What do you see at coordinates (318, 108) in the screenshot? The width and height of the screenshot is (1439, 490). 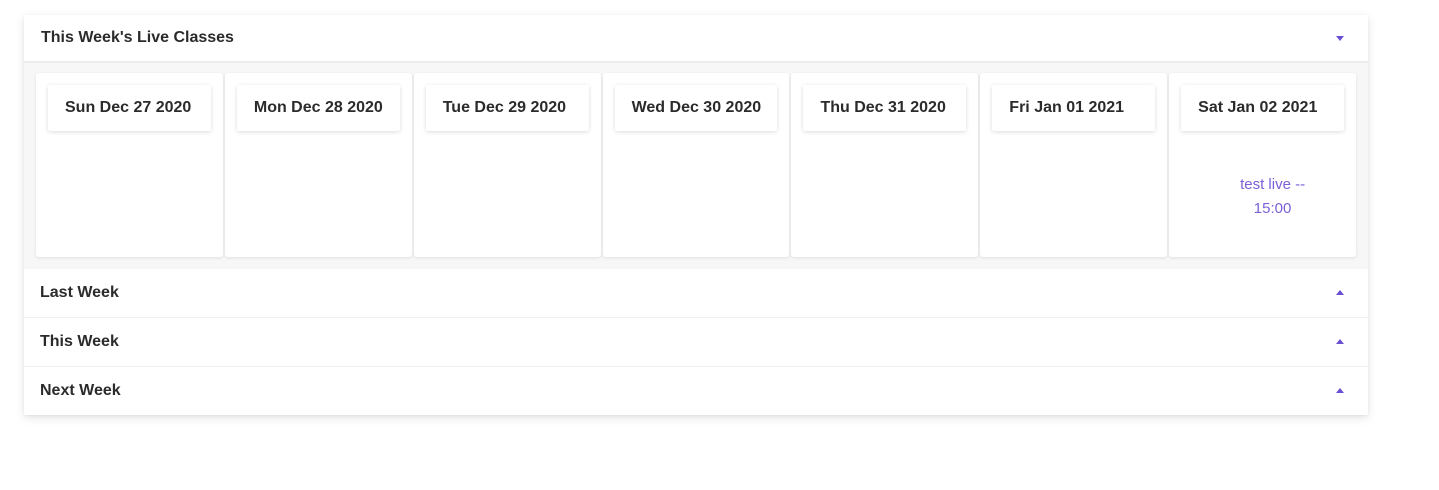 I see `day-header: Mon Dec 28 2020` at bounding box center [318, 108].